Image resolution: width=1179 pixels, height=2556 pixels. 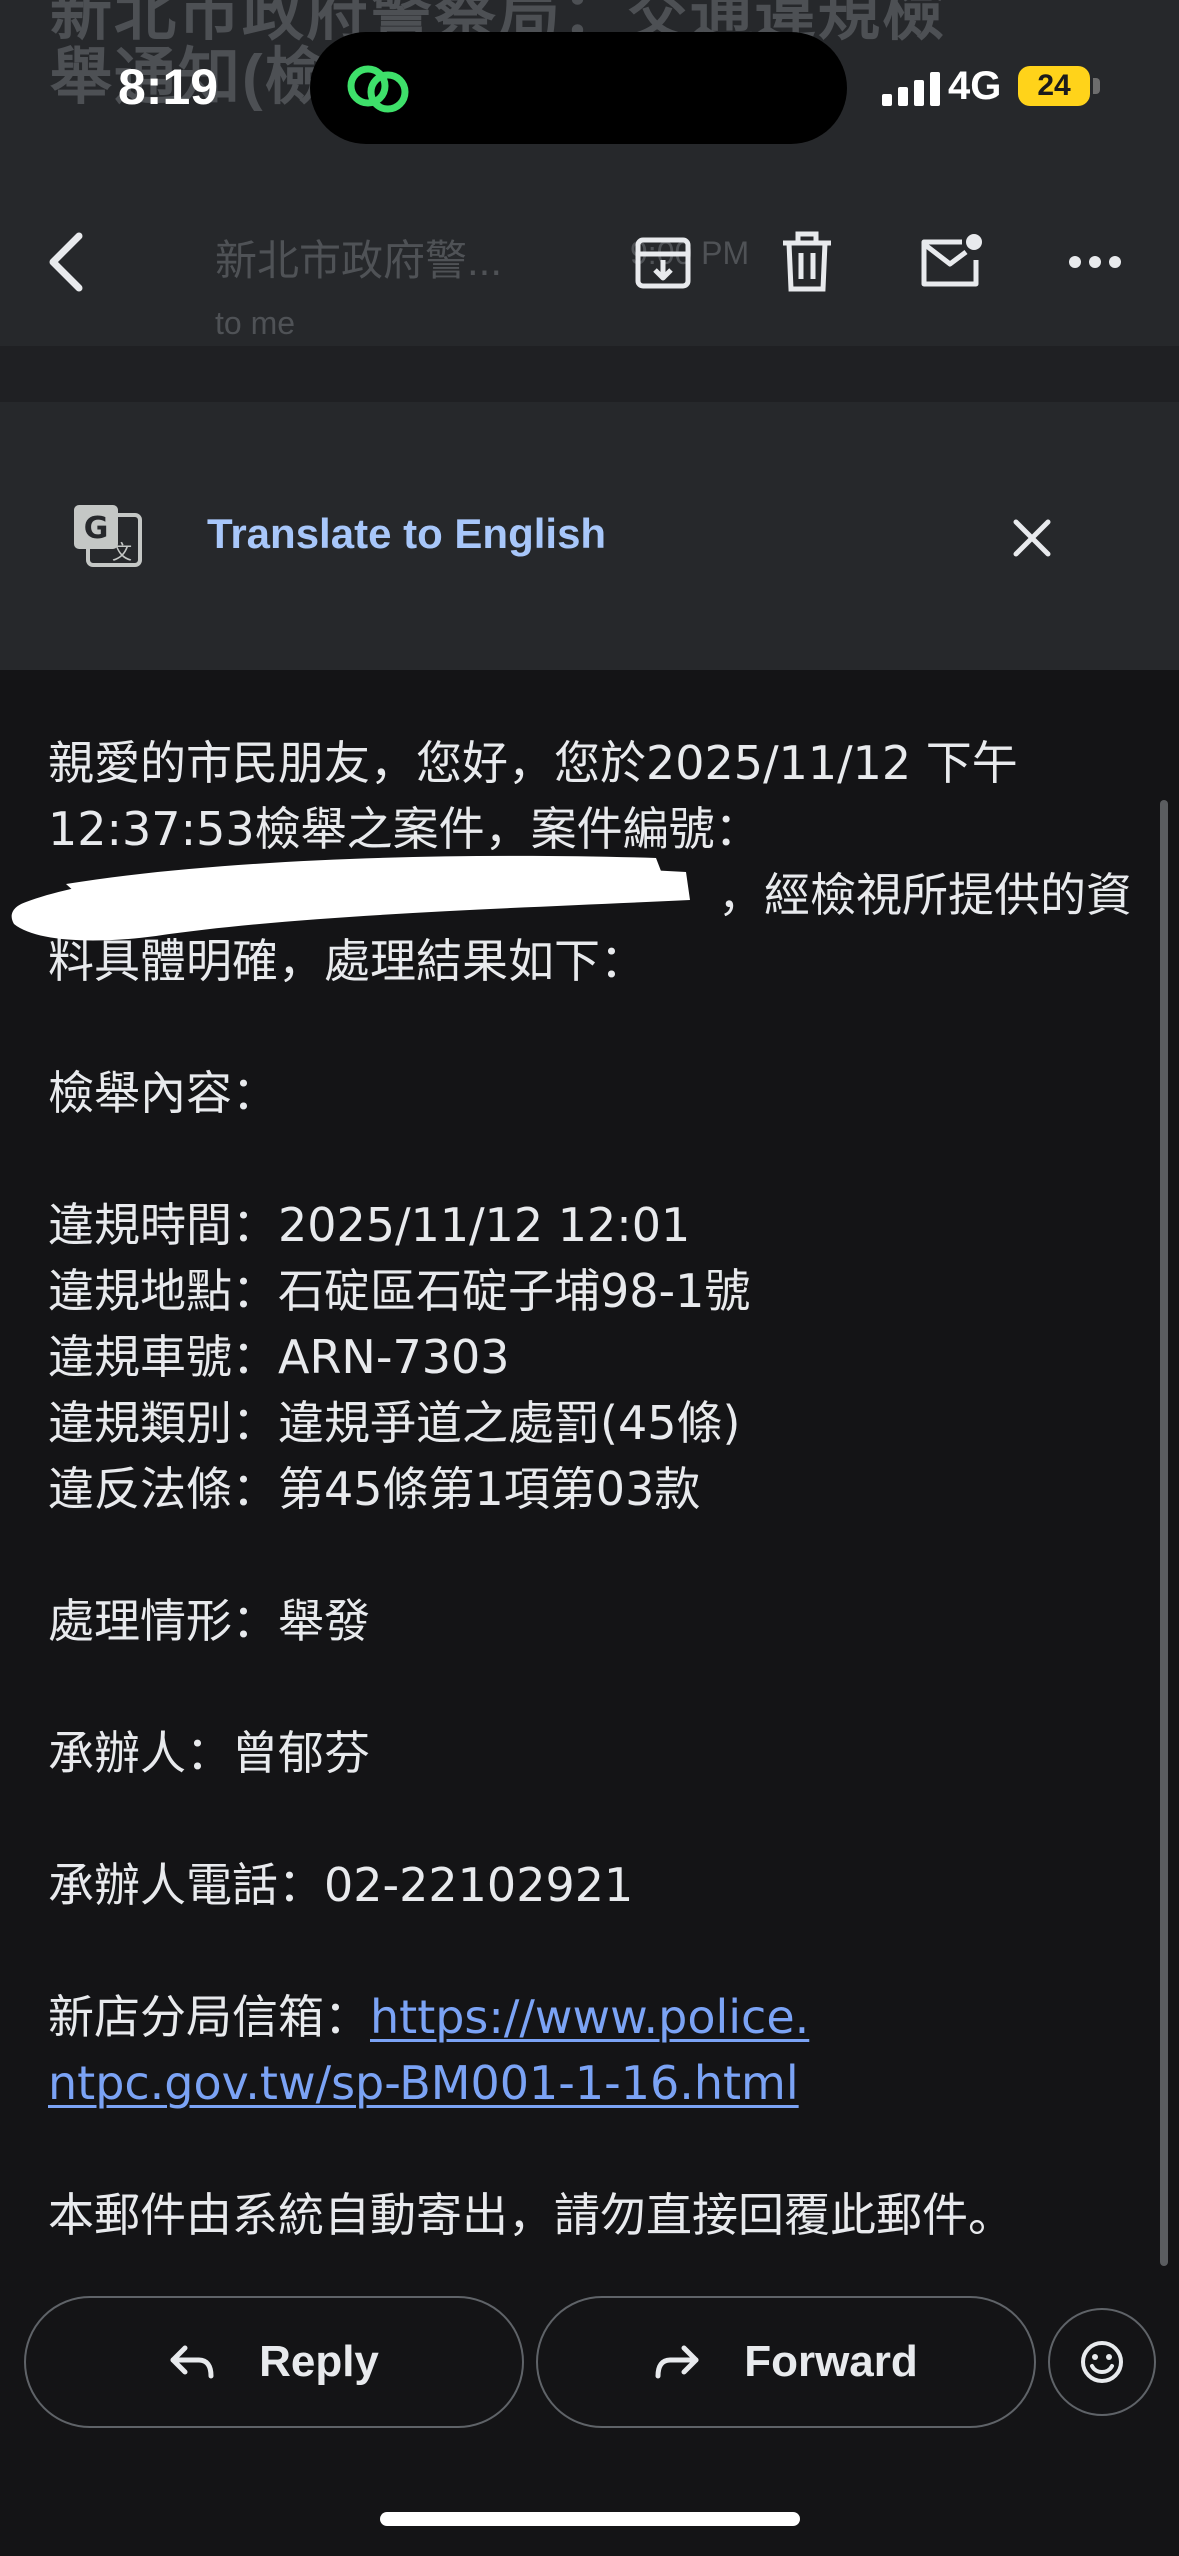 What do you see at coordinates (578, 88) in the screenshot?
I see `dynamic-island` at bounding box center [578, 88].